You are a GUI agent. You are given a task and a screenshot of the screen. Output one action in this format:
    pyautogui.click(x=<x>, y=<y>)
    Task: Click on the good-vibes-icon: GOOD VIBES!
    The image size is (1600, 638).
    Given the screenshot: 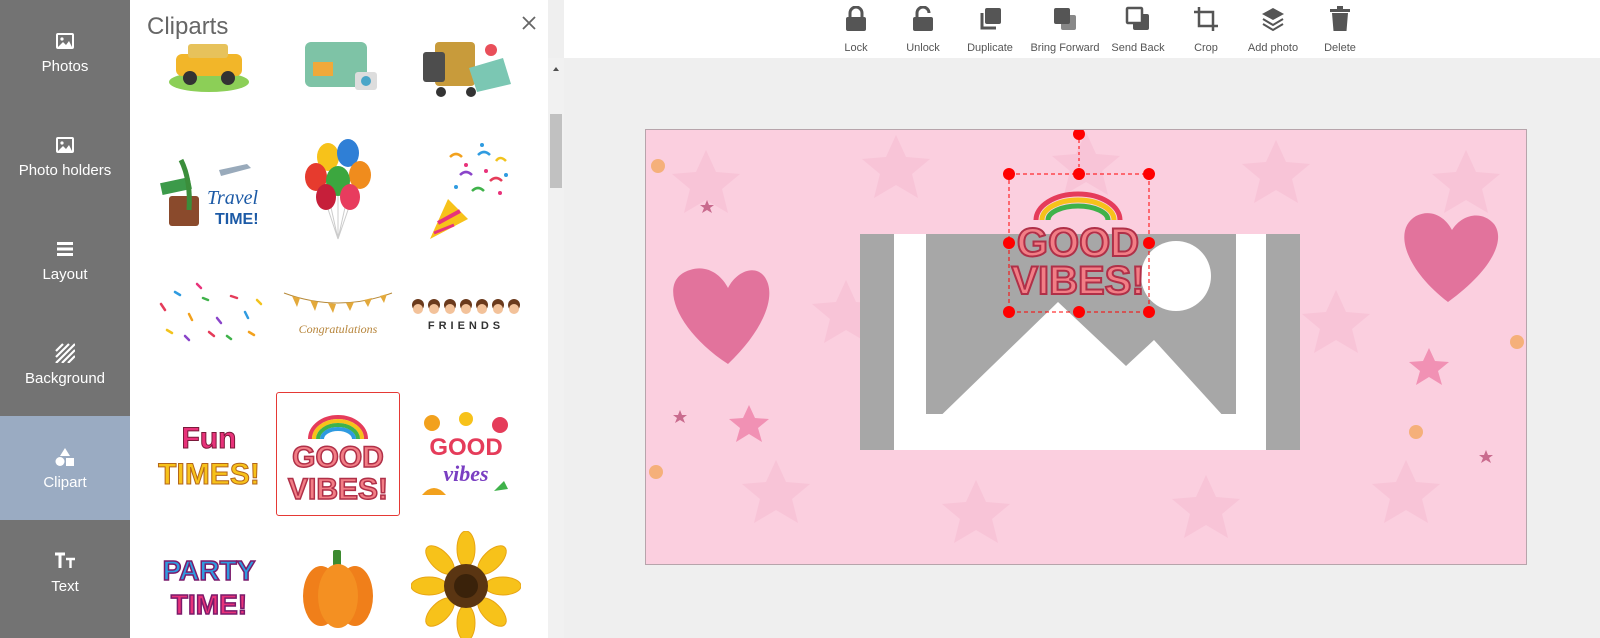 What is the action you would take?
    pyautogui.click(x=338, y=461)
    